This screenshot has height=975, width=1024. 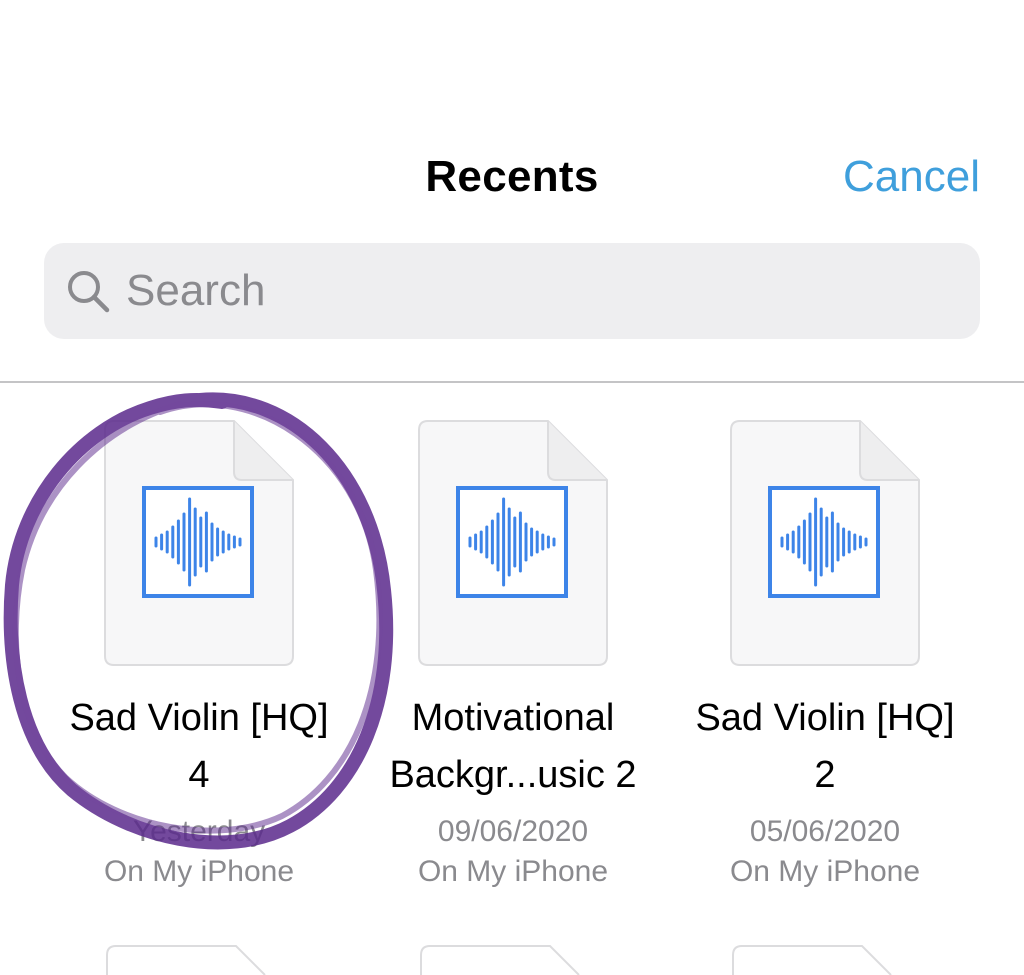 I want to click on search-input, so click(x=536, y=291).